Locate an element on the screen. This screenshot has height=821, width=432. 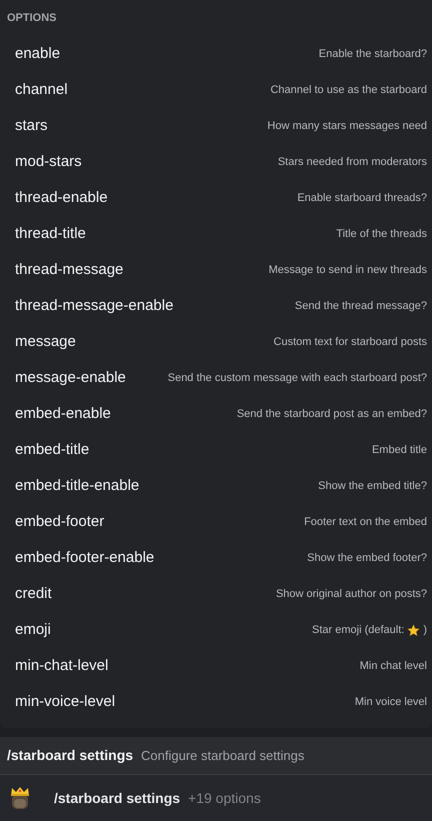
option-name: mod-stars is located at coordinates (48, 162).